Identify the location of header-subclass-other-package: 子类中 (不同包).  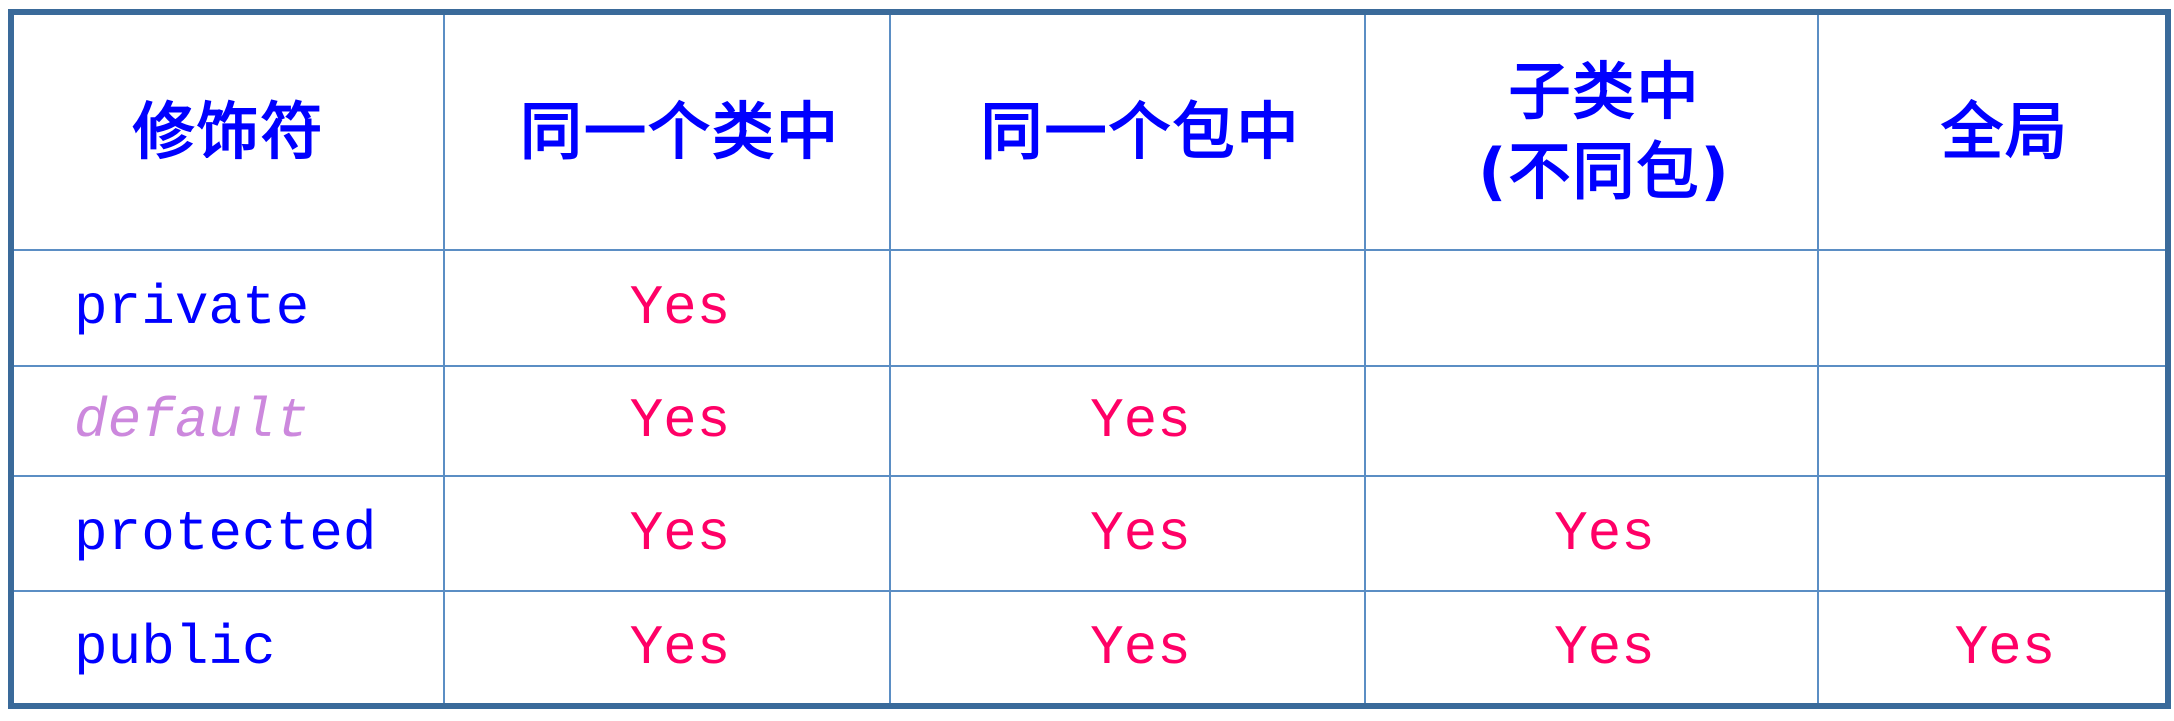
(1591, 131).